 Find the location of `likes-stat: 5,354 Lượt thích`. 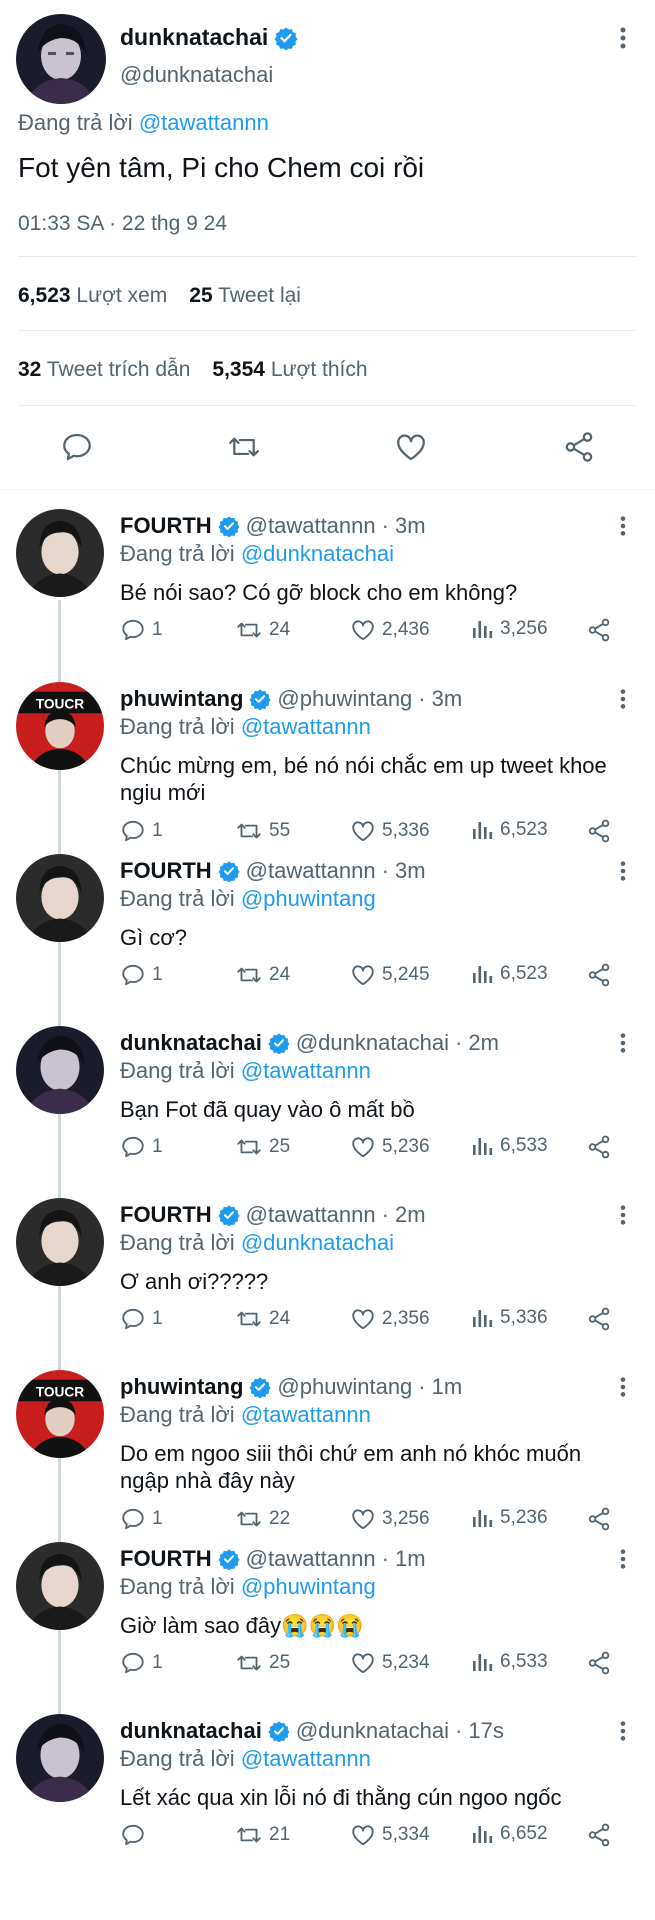

likes-stat: 5,354 Lượt thích is located at coordinates (289, 370).